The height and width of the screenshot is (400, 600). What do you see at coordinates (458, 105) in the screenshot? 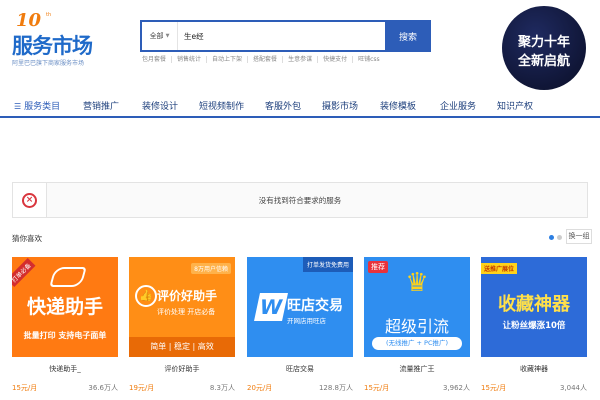
I see `nav-enterprise: 企业服务` at bounding box center [458, 105].